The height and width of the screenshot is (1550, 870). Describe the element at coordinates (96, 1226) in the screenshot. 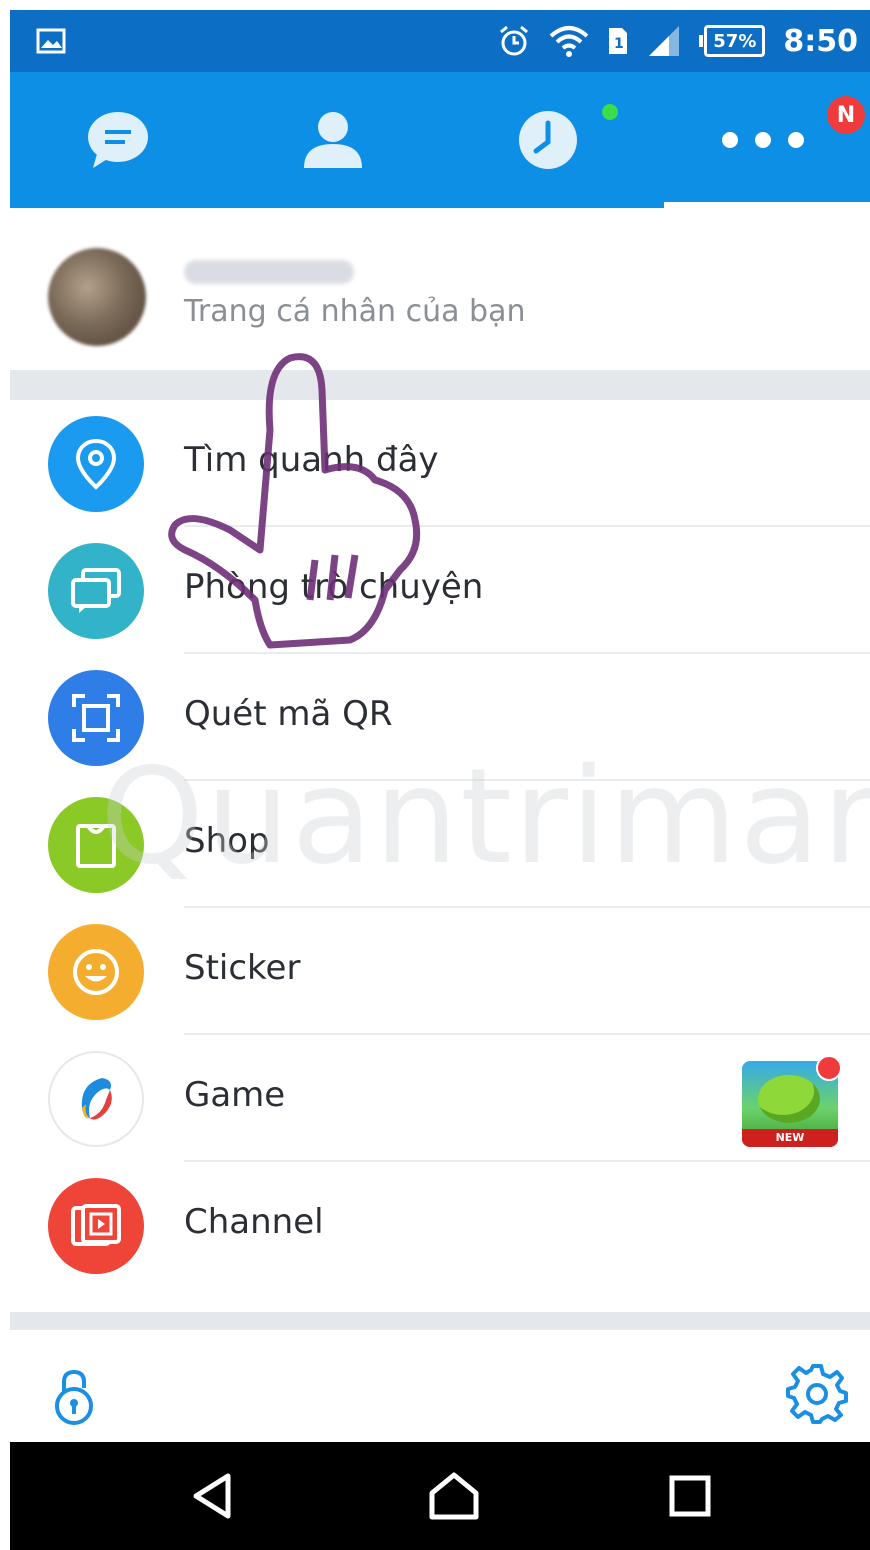

I see `video-channel-icon` at that location.